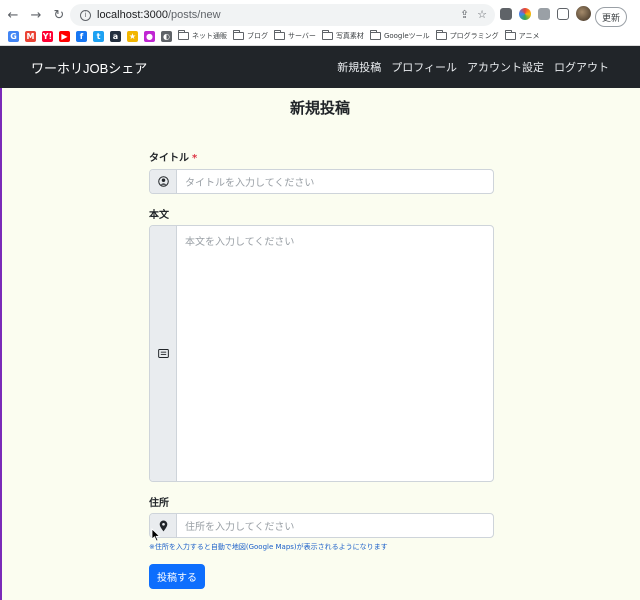 The image size is (640, 600). I want to click on bookmark-folder: サーバー, so click(295, 35).